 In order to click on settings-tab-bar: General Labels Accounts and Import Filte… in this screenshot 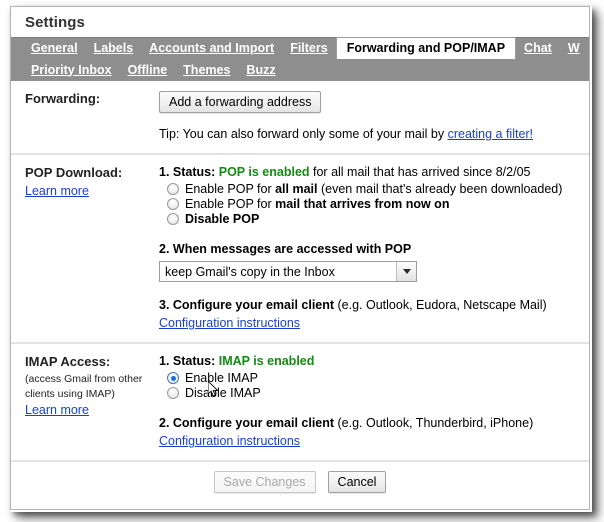, I will do `click(300, 59)`.